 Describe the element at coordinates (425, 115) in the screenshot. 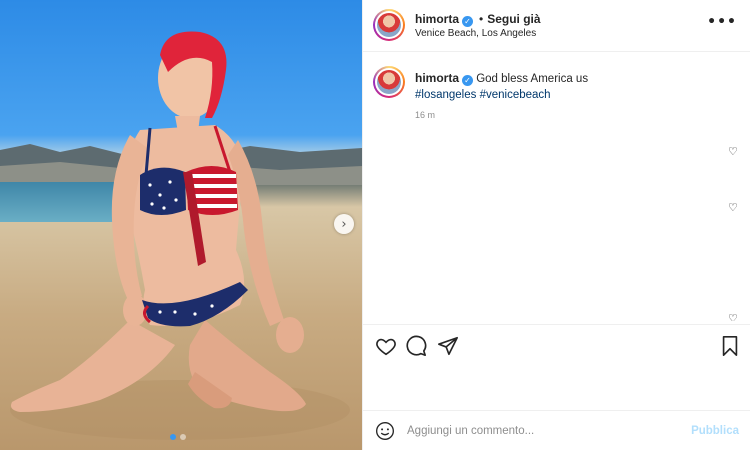

I see `post-timestamp: 16 m` at that location.